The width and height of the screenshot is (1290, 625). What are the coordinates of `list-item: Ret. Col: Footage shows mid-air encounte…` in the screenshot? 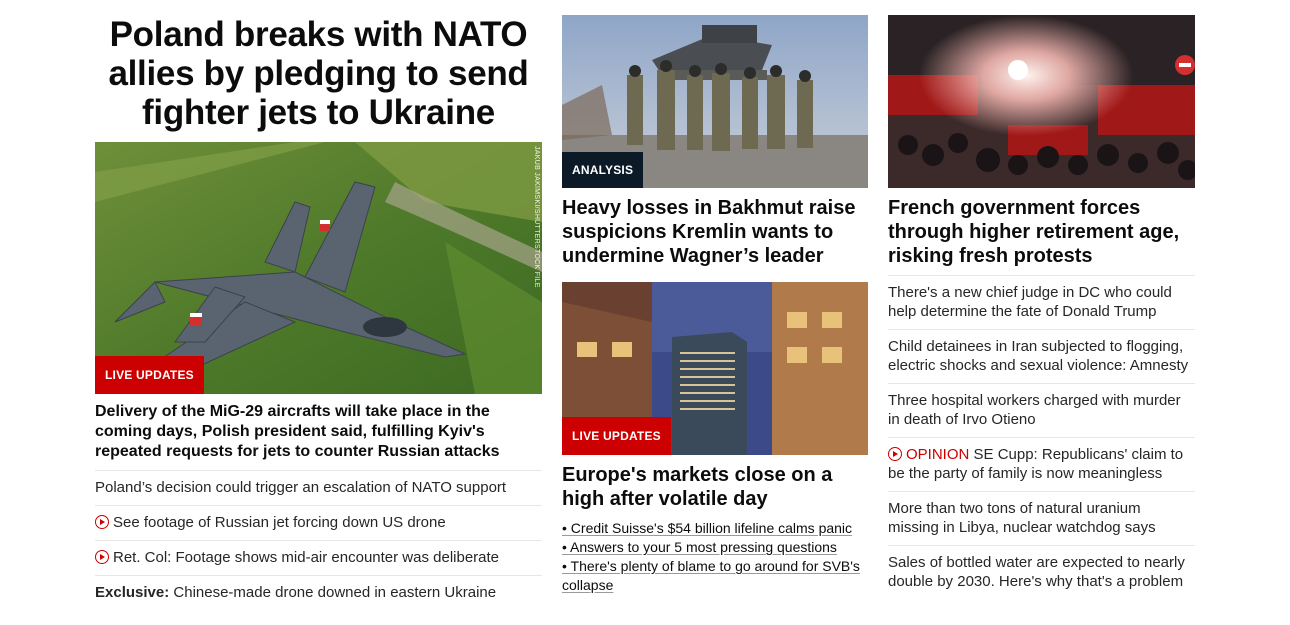 It's located at (318, 557).